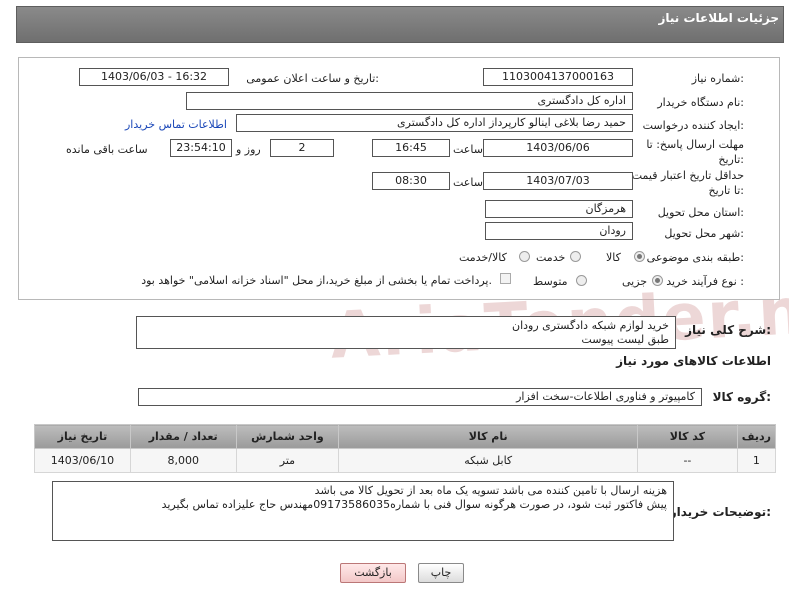 The image size is (789, 598). What do you see at coordinates (524, 256) in the screenshot?
I see `category-radio-both` at bounding box center [524, 256].